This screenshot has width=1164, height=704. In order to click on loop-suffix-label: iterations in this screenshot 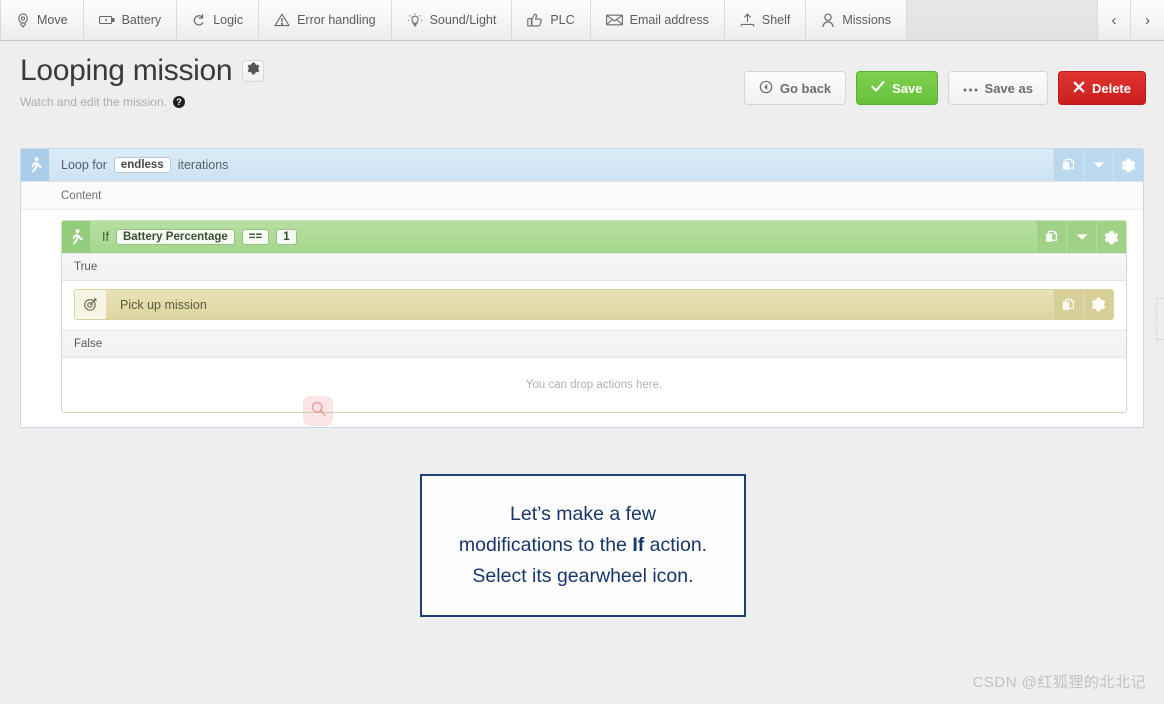, I will do `click(203, 165)`.